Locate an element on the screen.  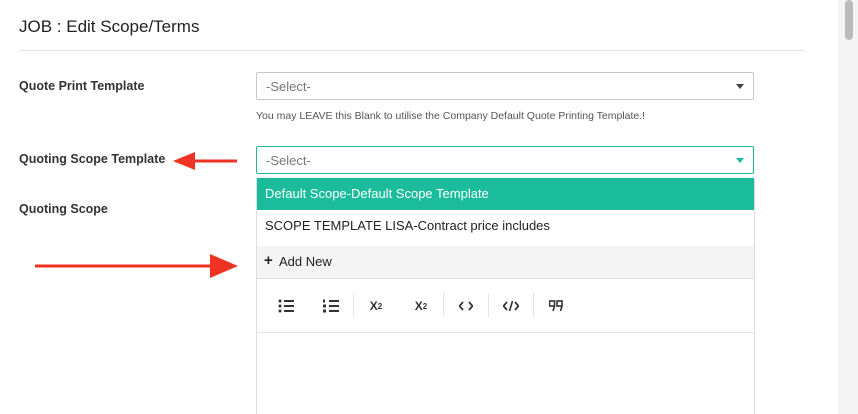
scrollbar is located at coordinates (848, 207).